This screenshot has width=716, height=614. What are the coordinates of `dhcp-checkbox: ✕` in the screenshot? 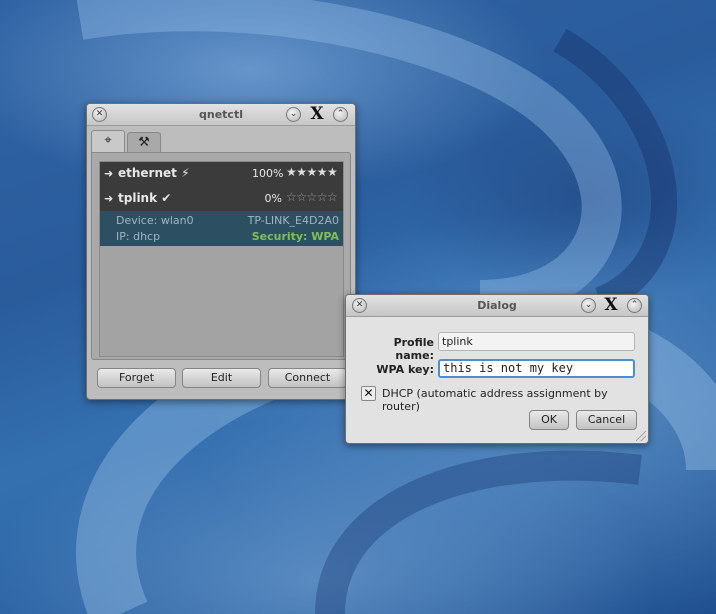 It's located at (368, 393).